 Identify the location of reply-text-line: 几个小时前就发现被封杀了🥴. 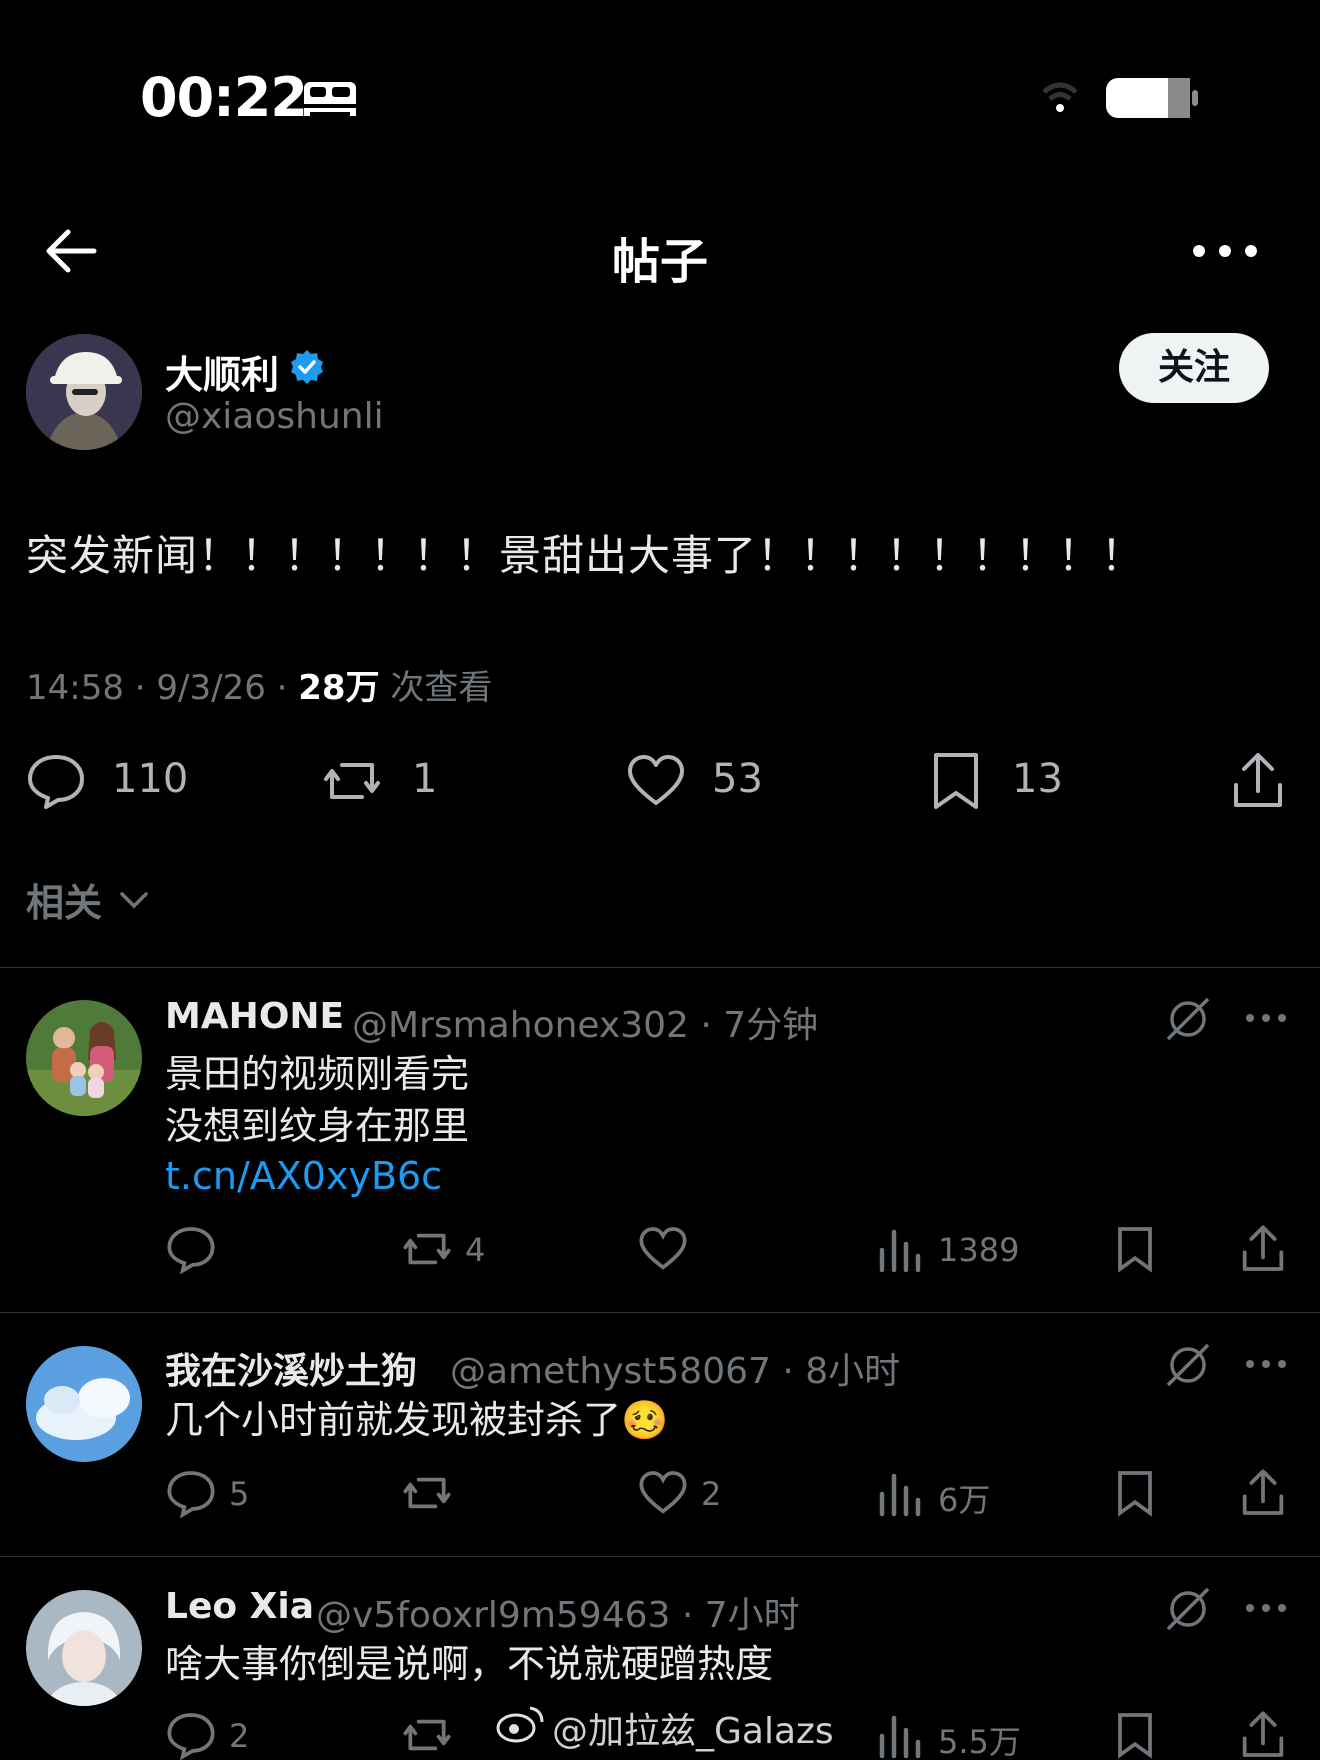
(416, 1420).